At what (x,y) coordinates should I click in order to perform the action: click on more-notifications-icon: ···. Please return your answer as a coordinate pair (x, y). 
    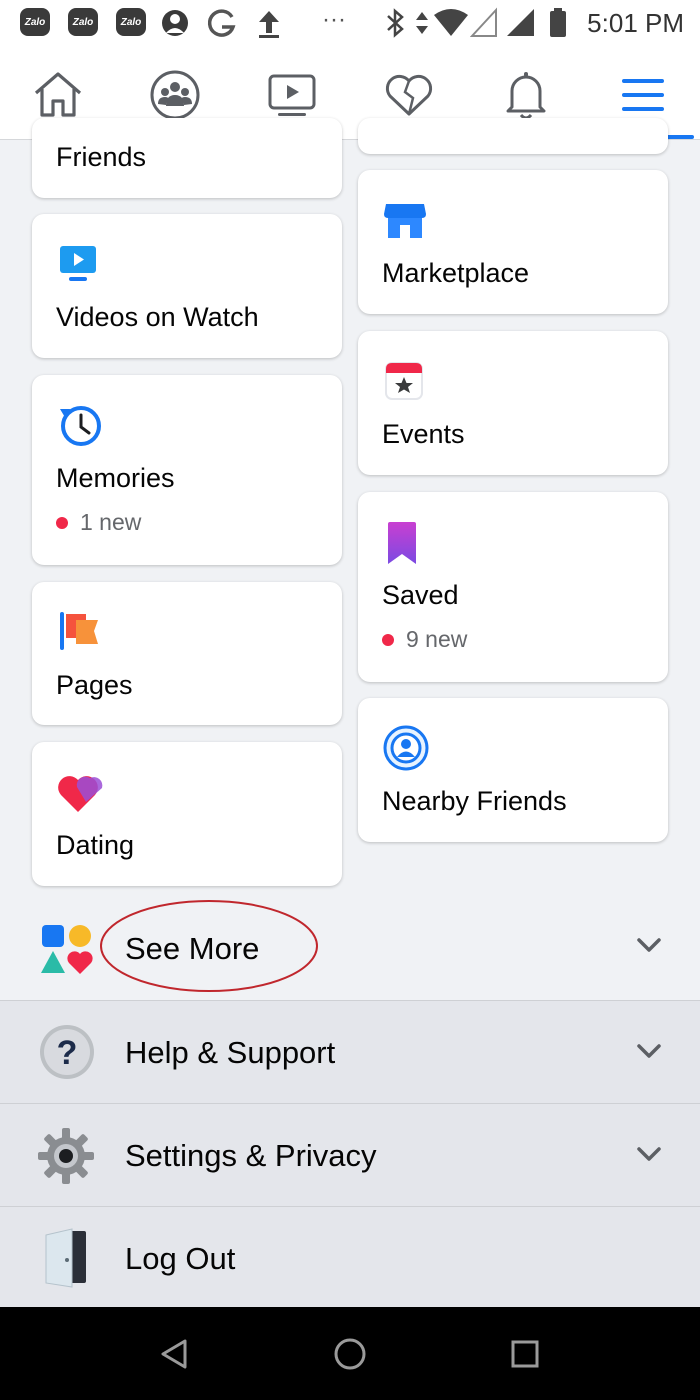
    Looking at the image, I should click on (334, 19).